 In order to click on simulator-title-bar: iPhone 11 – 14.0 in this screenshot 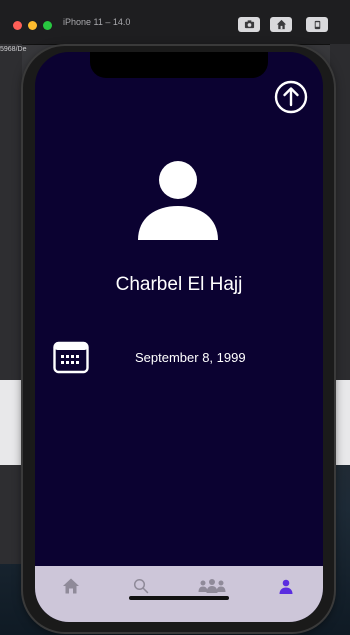, I will do `click(175, 22)`.